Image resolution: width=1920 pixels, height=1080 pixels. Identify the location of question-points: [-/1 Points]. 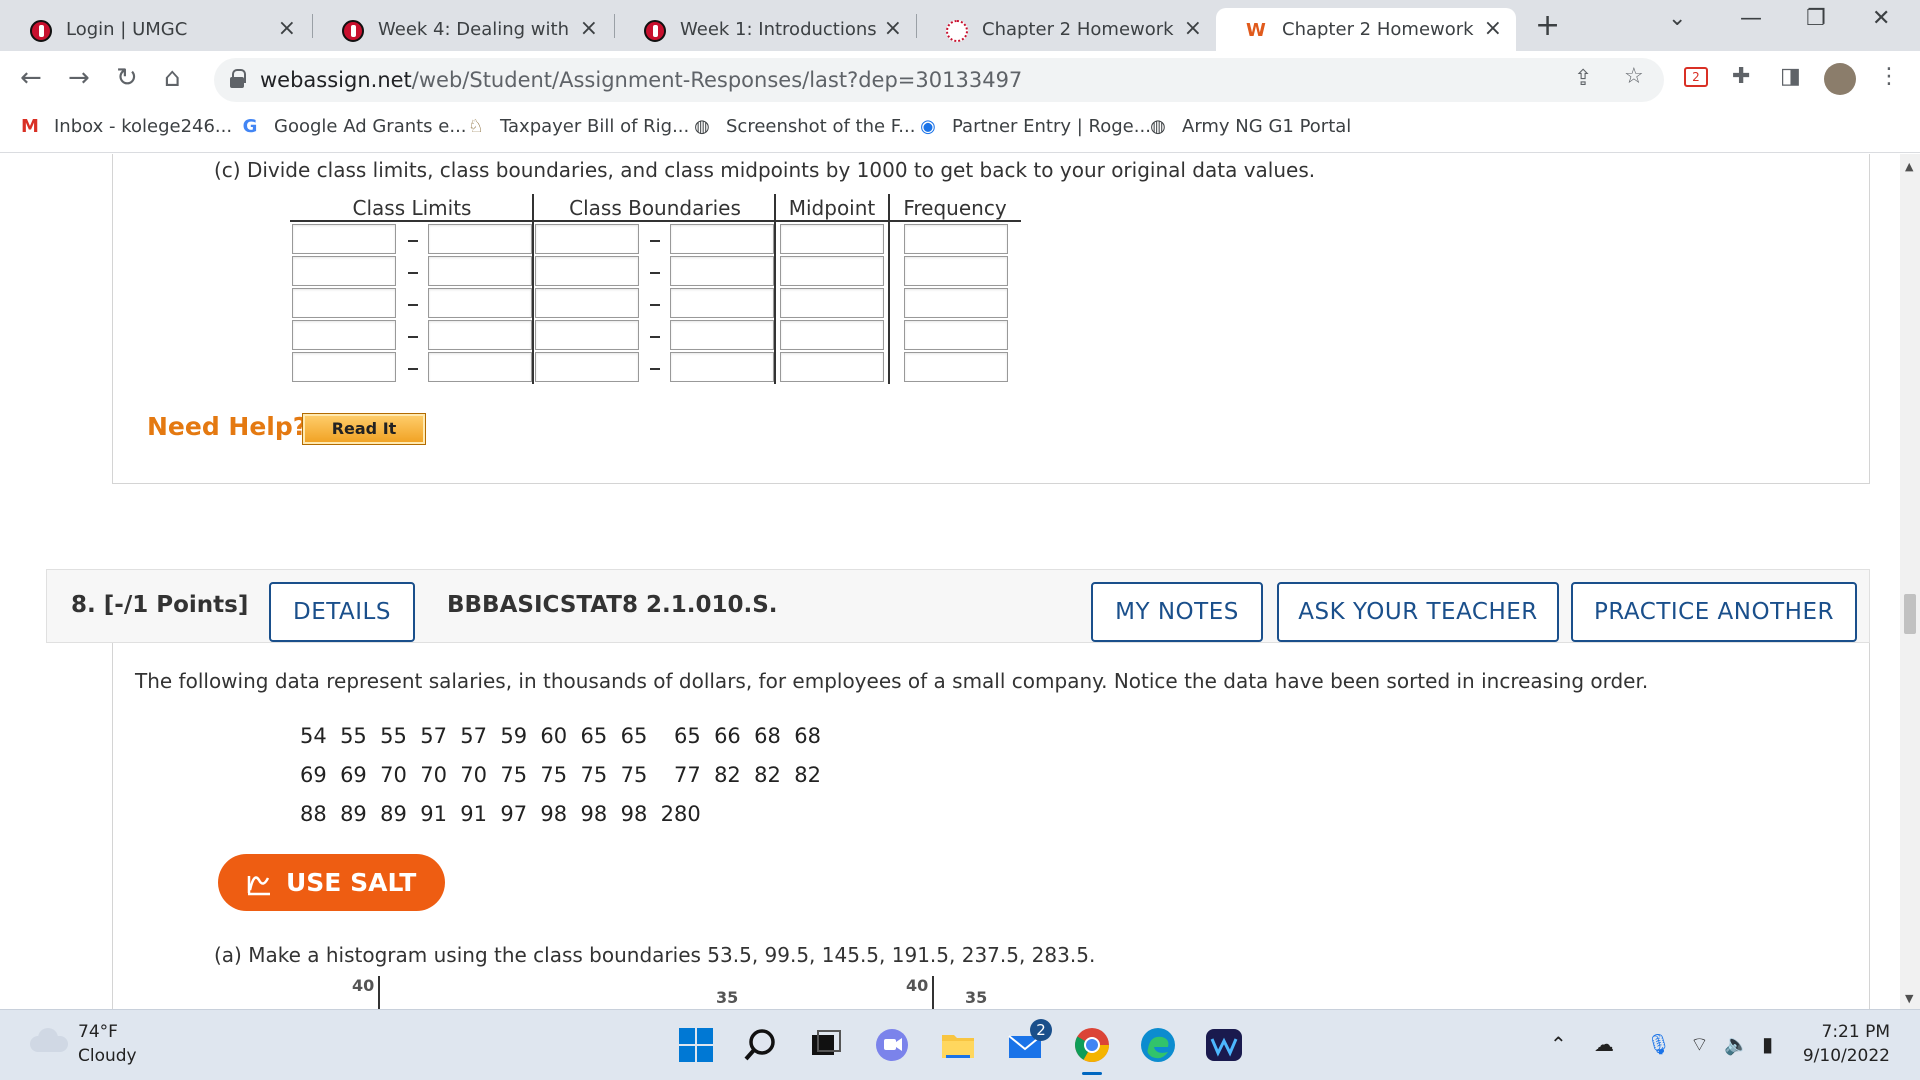
(176, 605).